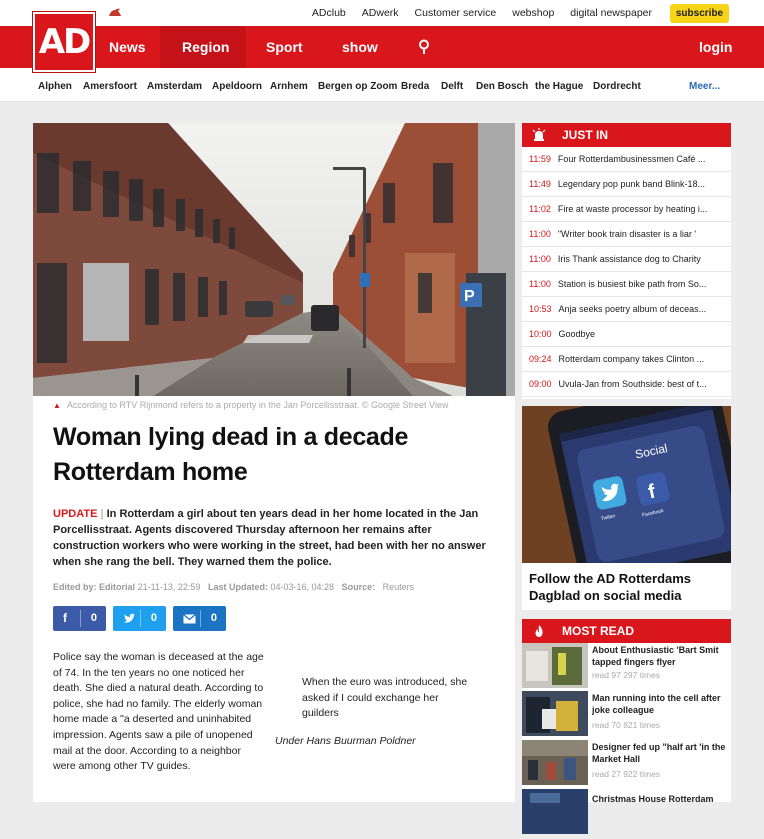  What do you see at coordinates (626, 675) in the screenshot?
I see `most-read-count: read 97 297 times` at bounding box center [626, 675].